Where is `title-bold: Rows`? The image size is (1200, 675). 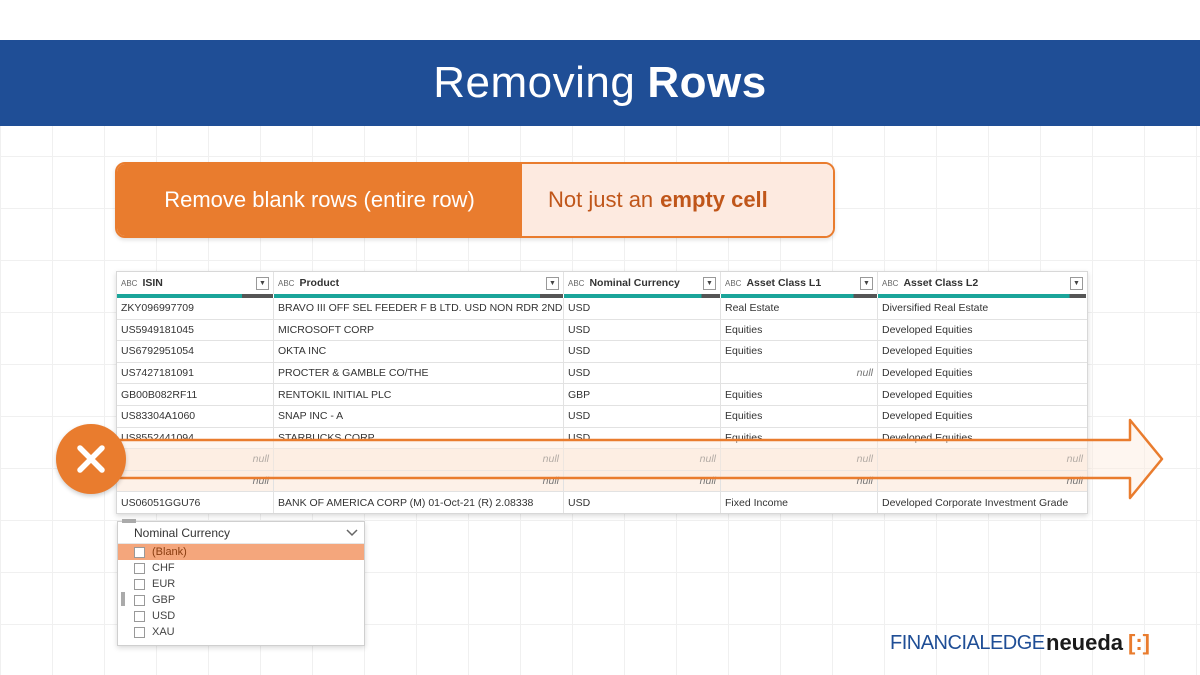 title-bold: Rows is located at coordinates (707, 82).